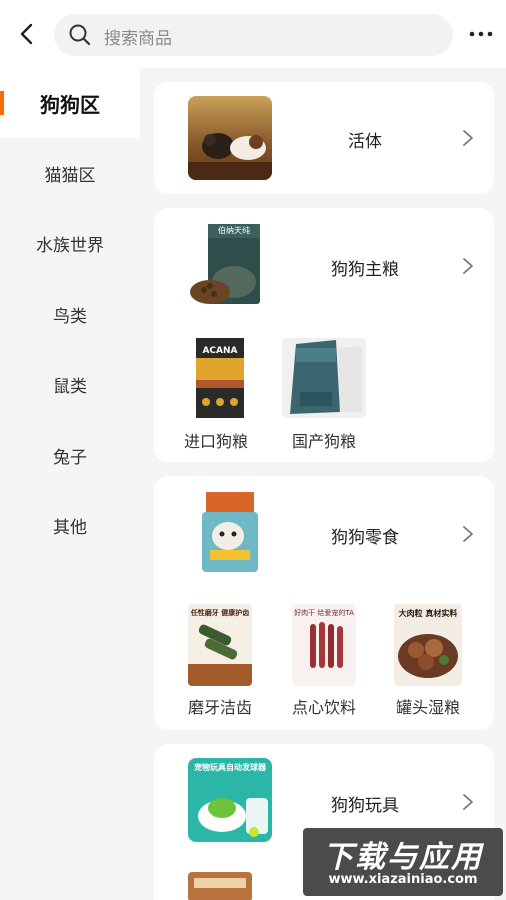 The height and width of the screenshot is (900, 506). Describe the element at coordinates (28, 34) in the screenshot. I see `back-icon` at that location.